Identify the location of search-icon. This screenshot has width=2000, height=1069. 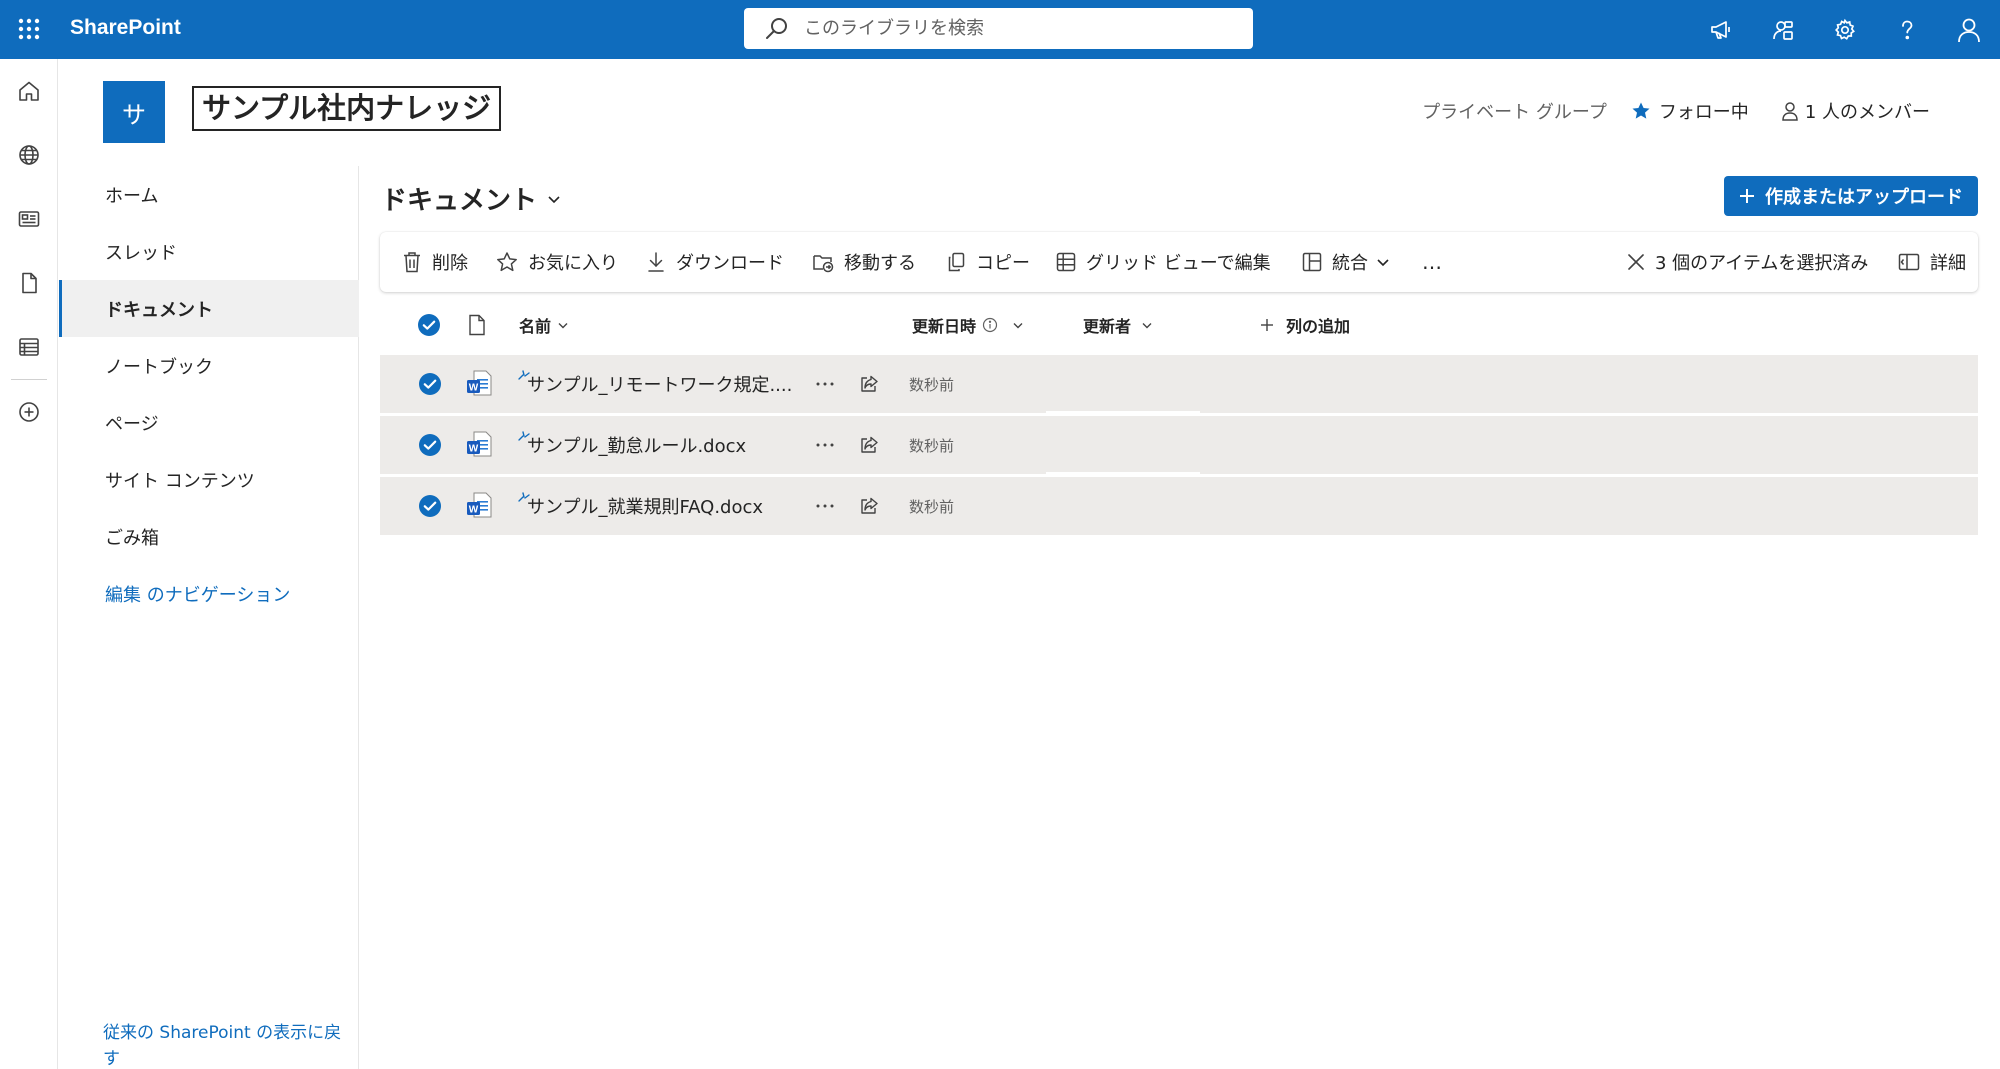
(776, 28).